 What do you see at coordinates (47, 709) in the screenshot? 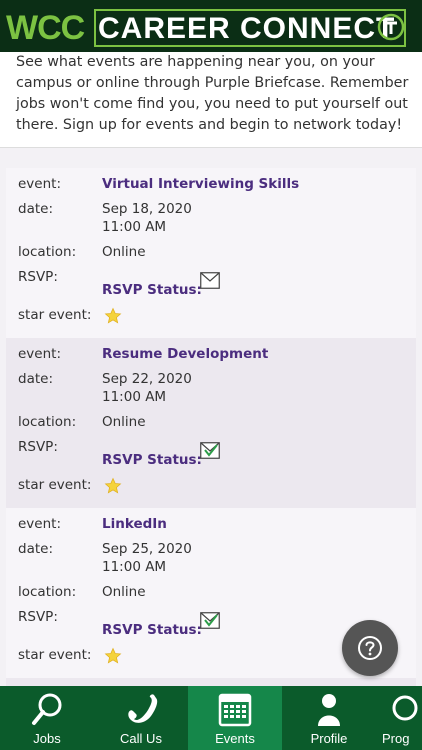
I see `search-icon` at bounding box center [47, 709].